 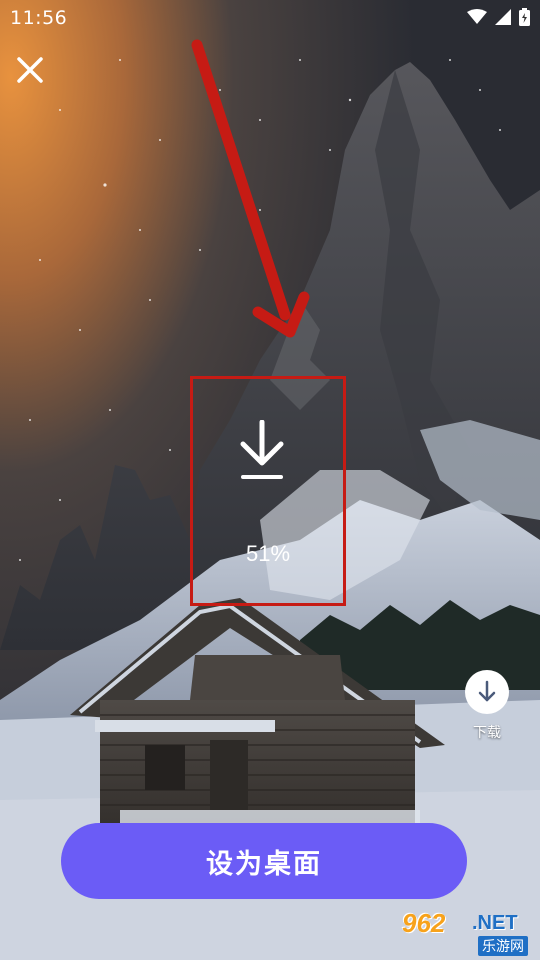 I want to click on close-icon, so click(x=30, y=70).